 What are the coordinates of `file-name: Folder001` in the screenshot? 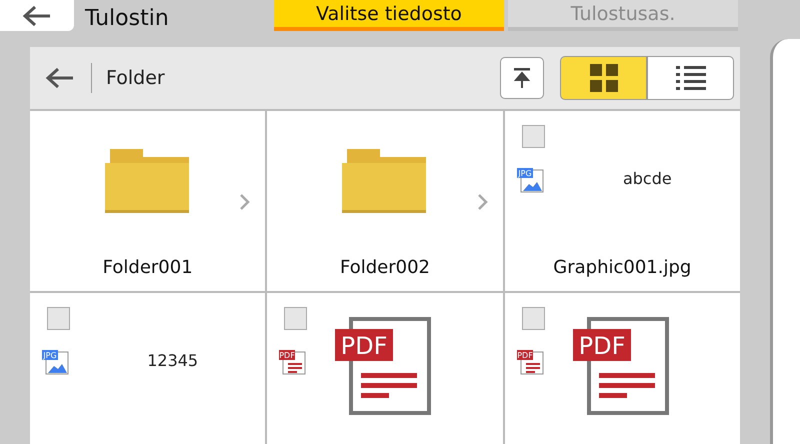 It's located at (148, 267).